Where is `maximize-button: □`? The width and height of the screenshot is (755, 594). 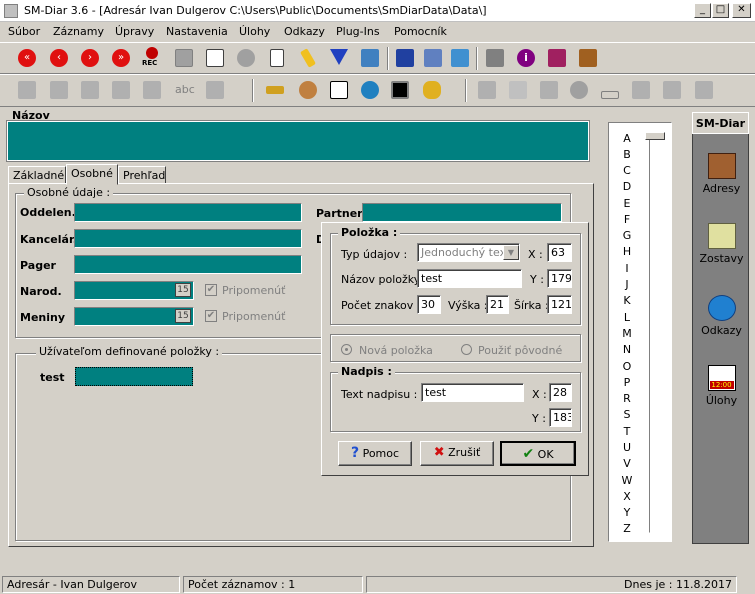 maximize-button: □ is located at coordinates (720, 10).